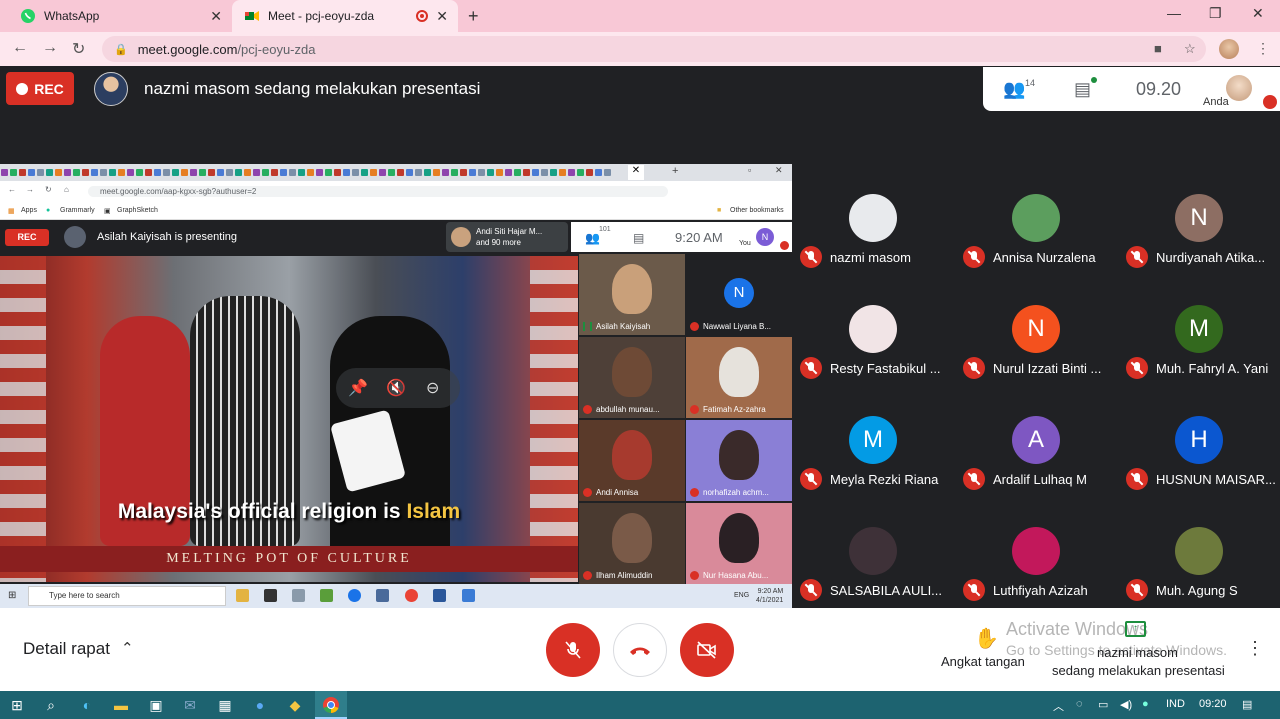 The image size is (1280, 719). Describe the element at coordinates (1263, 48) in the screenshot. I see `browser-menu-icon: ⋮` at that location.